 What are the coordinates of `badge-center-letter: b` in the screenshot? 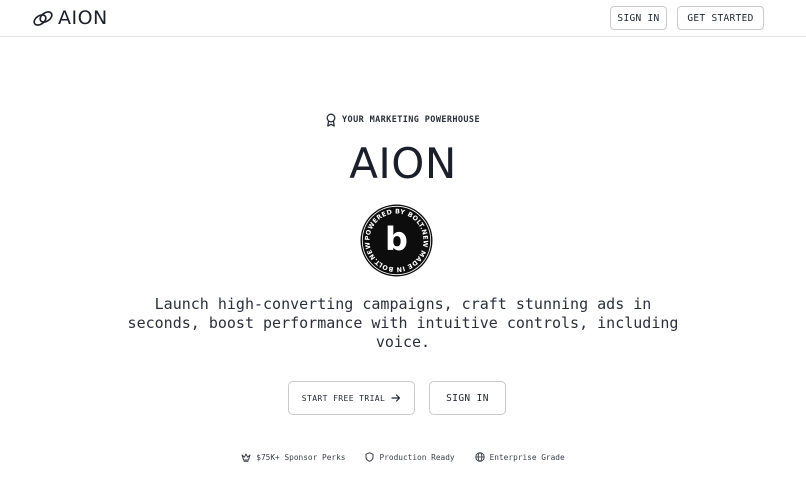 It's located at (396, 239).